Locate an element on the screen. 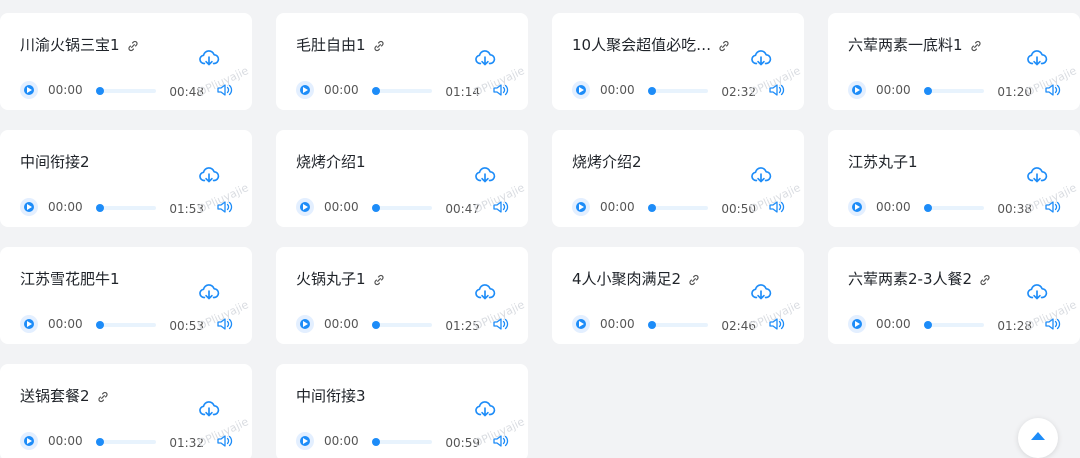  audio-title: 4人小聚肉满足2 is located at coordinates (627, 279).